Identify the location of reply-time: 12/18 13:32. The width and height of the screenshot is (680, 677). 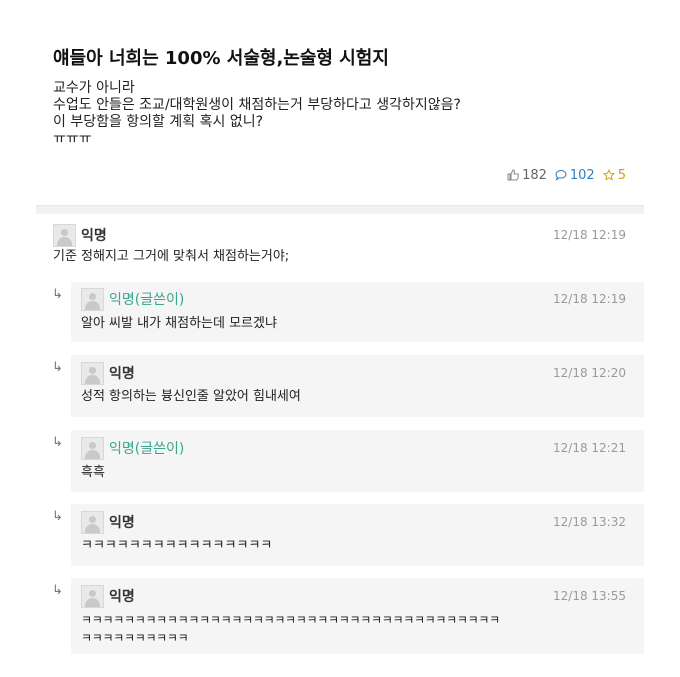
(589, 522).